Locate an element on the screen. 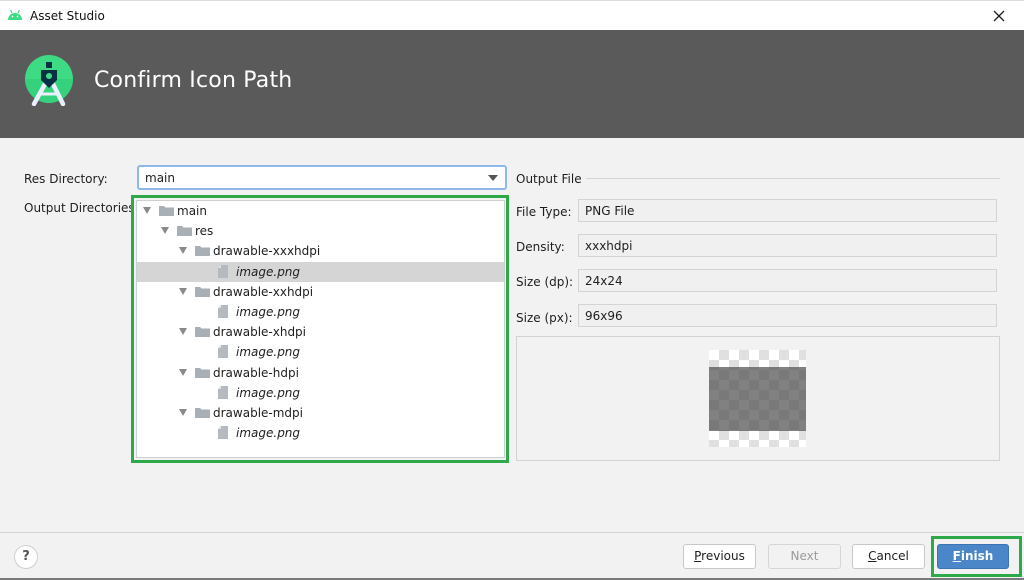 The width and height of the screenshot is (1024, 580). size-dp-label: Size (dp): is located at coordinates (545, 282).